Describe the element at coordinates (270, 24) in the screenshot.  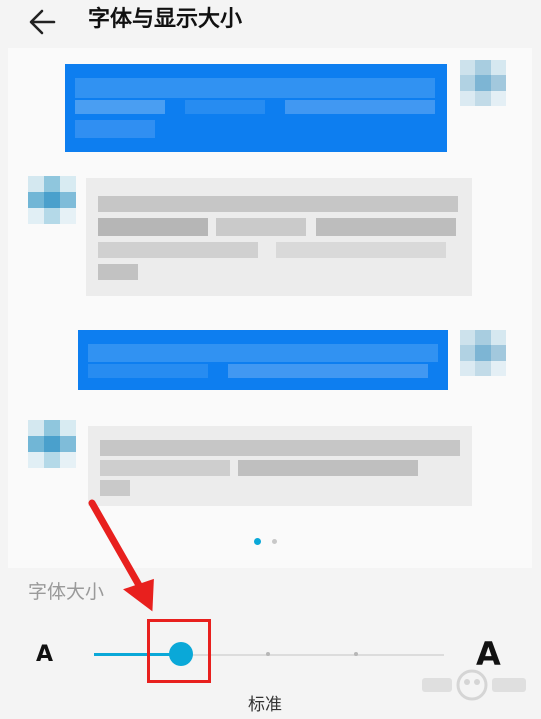
I see `header-bar: 字体与显示大小` at that location.